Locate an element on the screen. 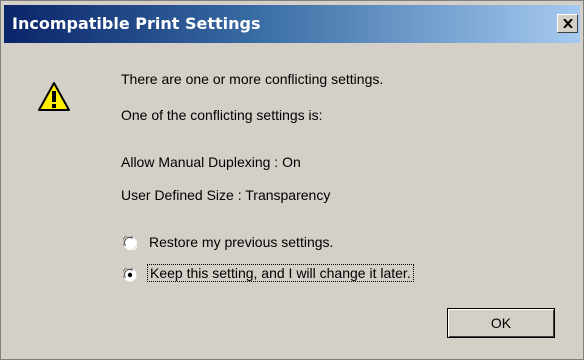 The height and width of the screenshot is (360, 584). ok-button: OK is located at coordinates (501, 323).